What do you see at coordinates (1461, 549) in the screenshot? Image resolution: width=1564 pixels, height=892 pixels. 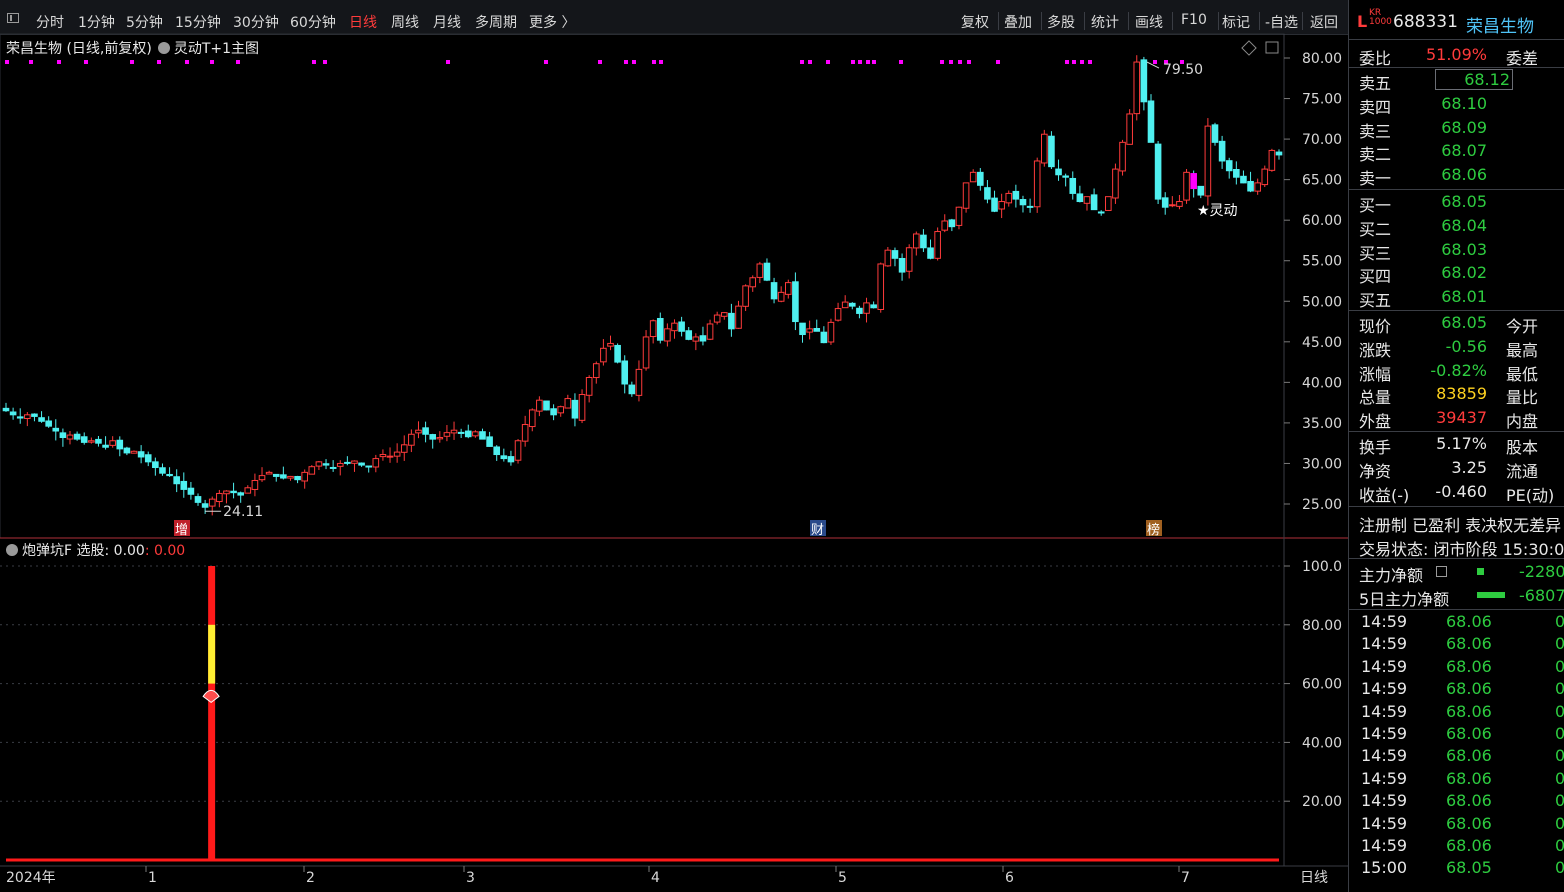 I see `trade-status: 交易状态: 闭市阶段 15:30:00` at bounding box center [1461, 549].